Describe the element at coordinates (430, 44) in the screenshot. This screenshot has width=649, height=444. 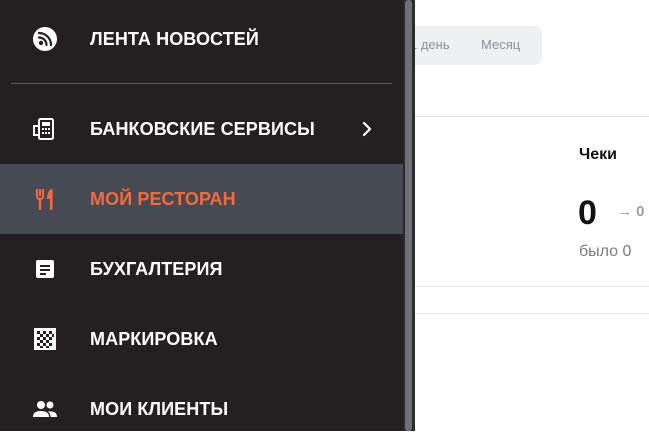
I see `period-option-1-day: 1 день` at that location.